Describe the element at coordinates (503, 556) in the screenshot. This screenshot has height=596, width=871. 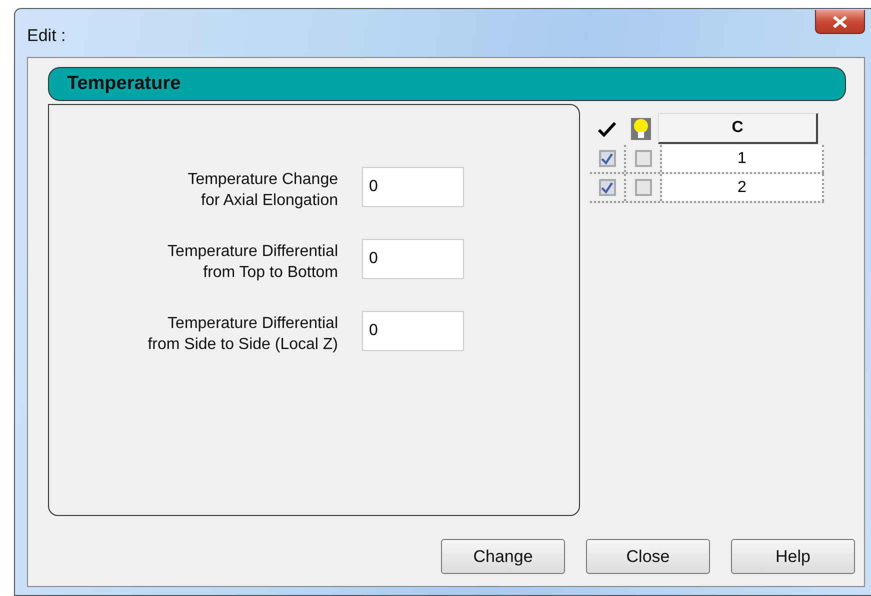
I see `dialog-button: Change` at that location.